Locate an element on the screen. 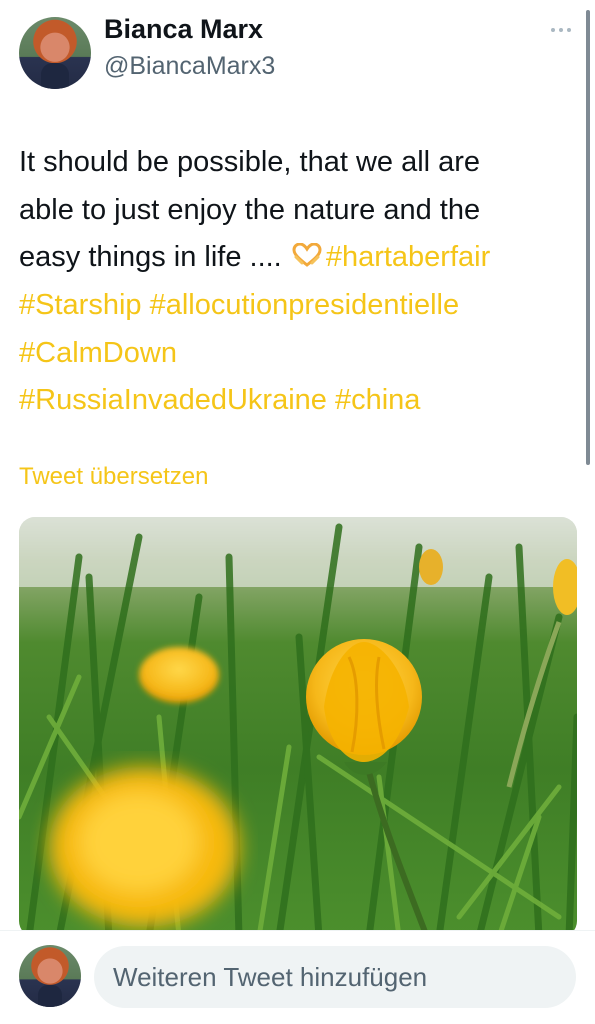 This screenshot has height=1024, width=595. author-display-name: Bianca Marx is located at coordinates (183, 29).